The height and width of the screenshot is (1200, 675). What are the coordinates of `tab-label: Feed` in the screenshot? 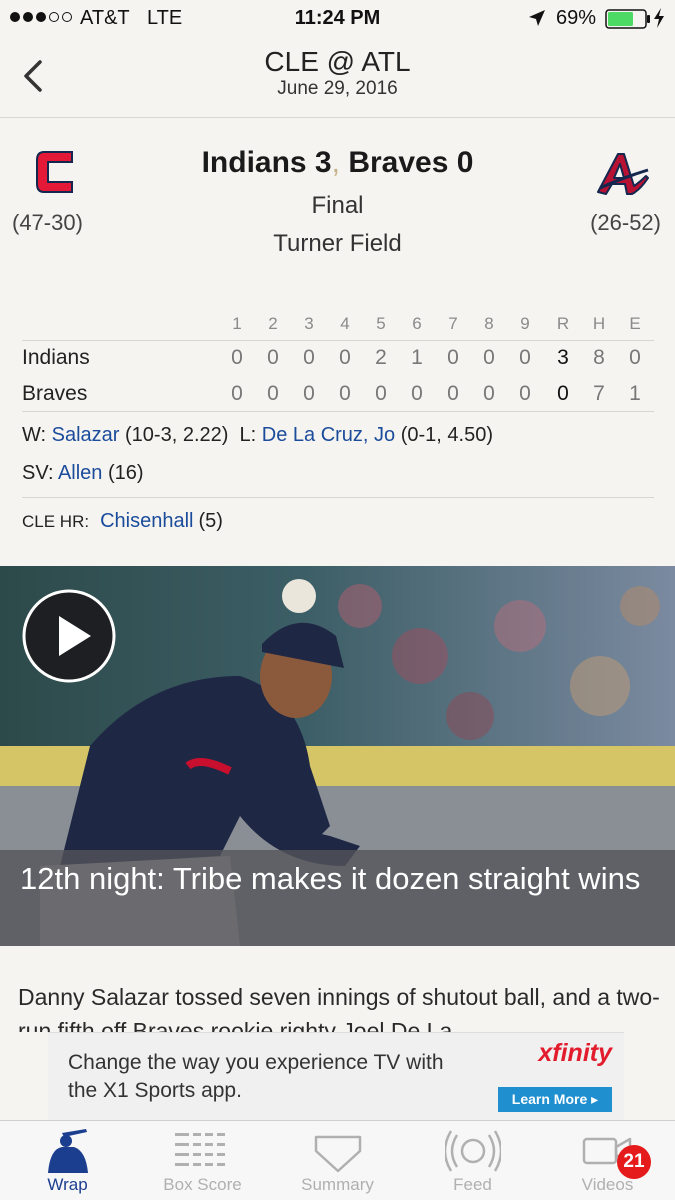 It's located at (472, 1184).